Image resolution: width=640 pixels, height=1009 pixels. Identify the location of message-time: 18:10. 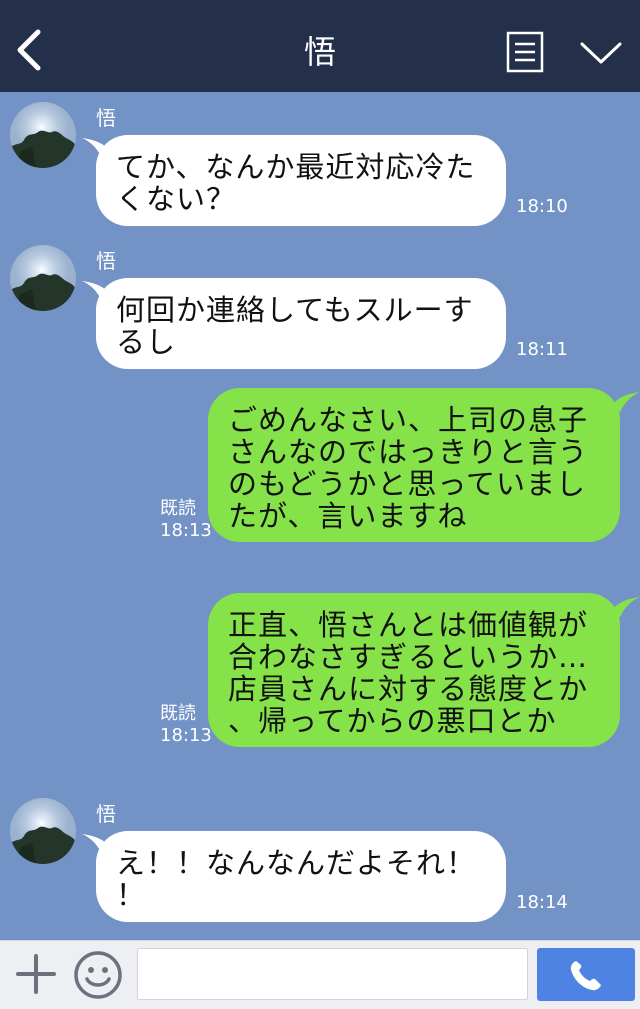
(542, 206).